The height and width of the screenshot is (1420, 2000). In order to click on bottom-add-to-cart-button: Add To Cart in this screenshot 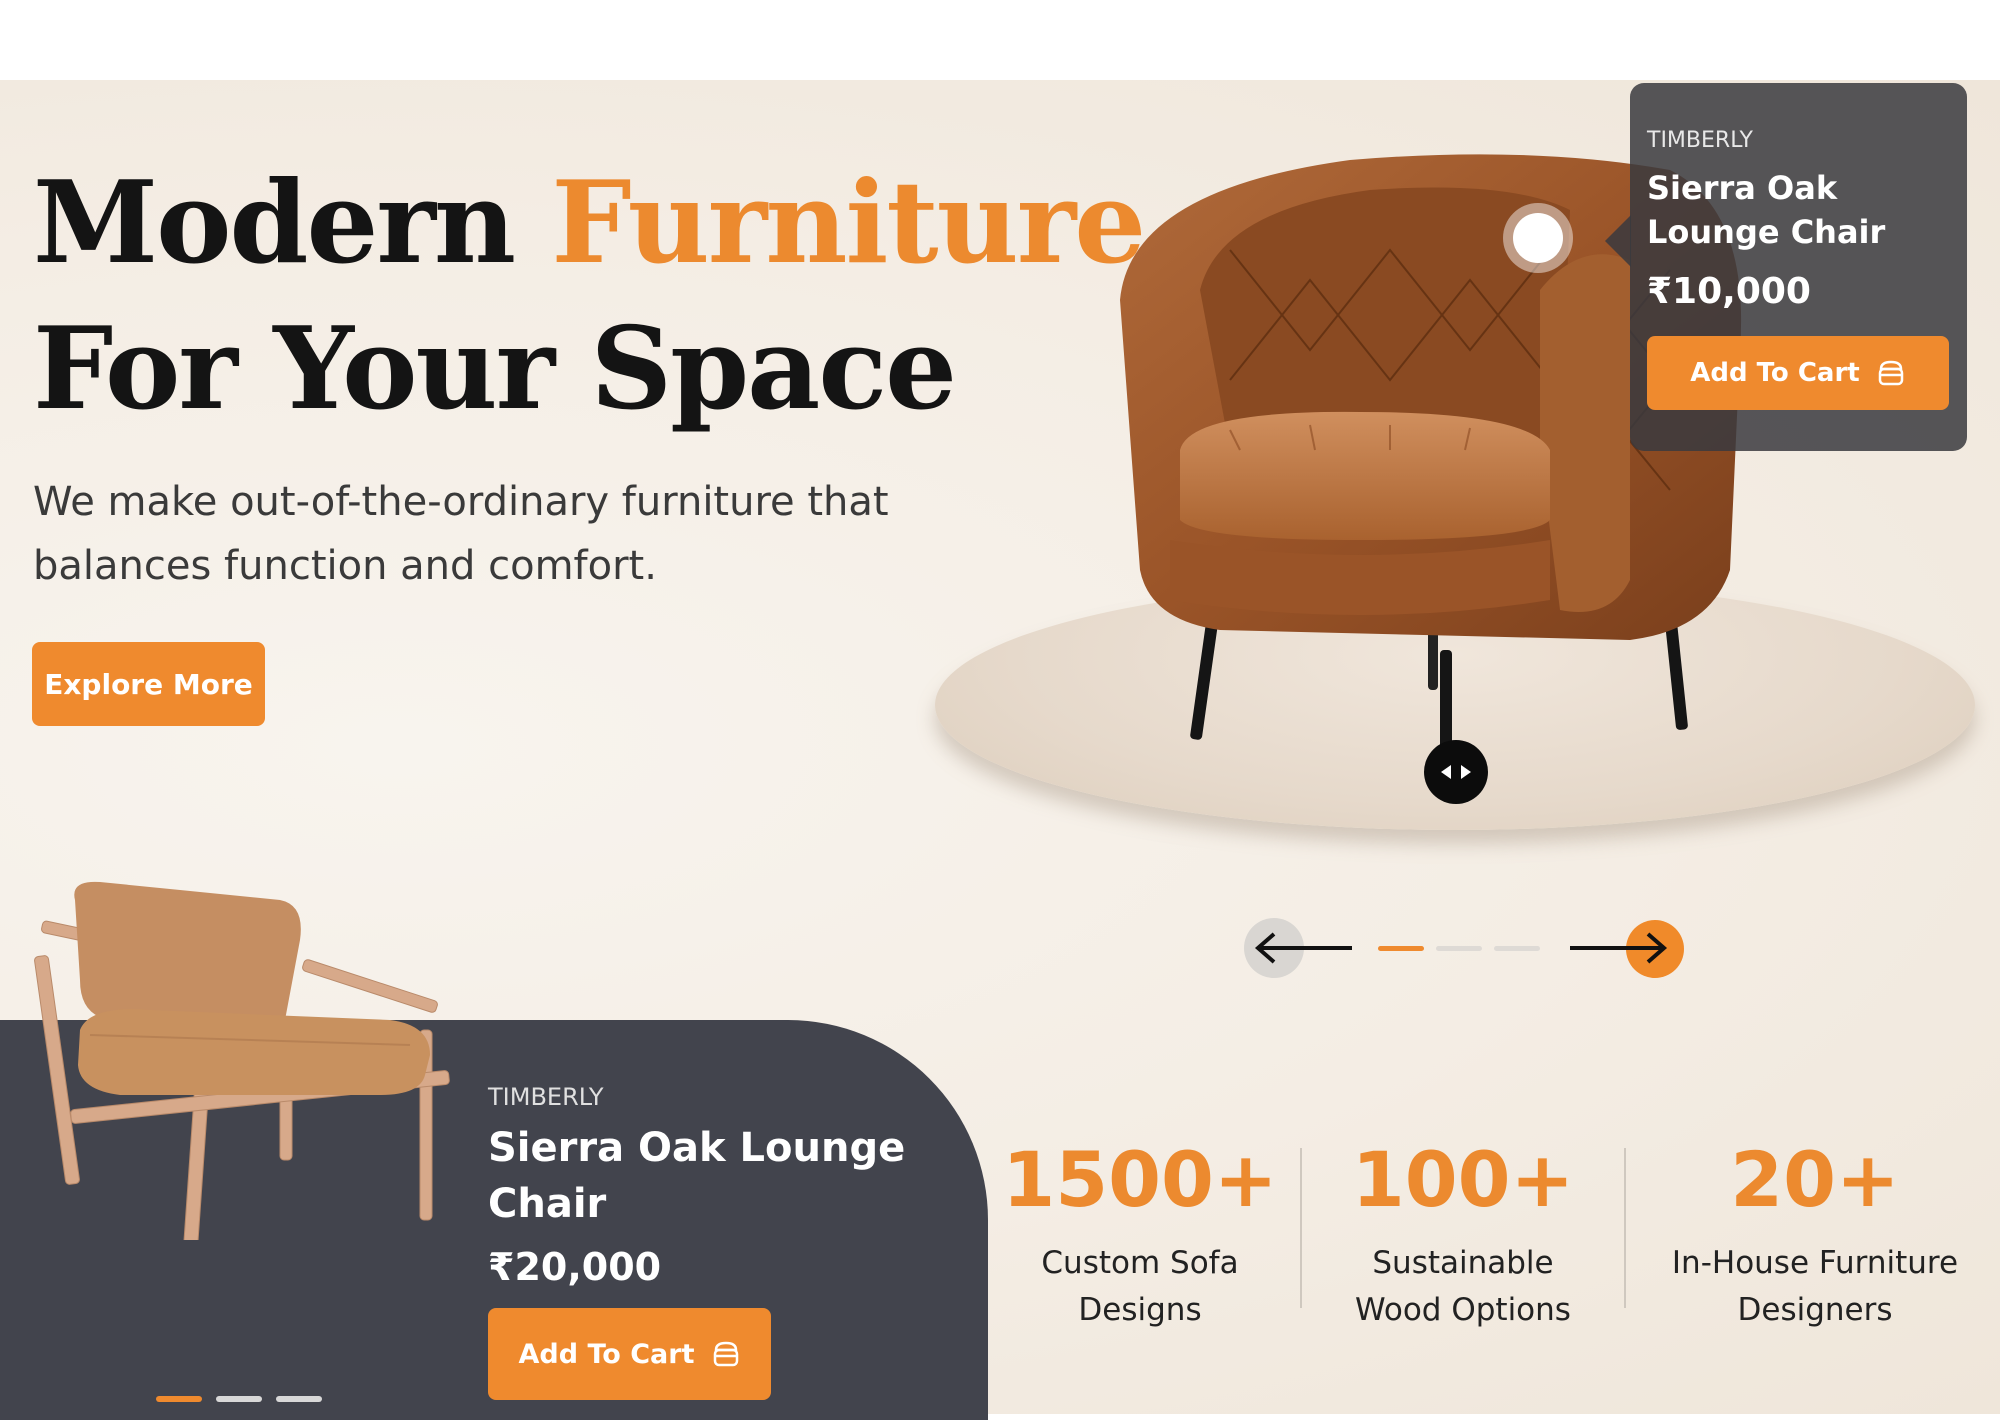, I will do `click(629, 1354)`.